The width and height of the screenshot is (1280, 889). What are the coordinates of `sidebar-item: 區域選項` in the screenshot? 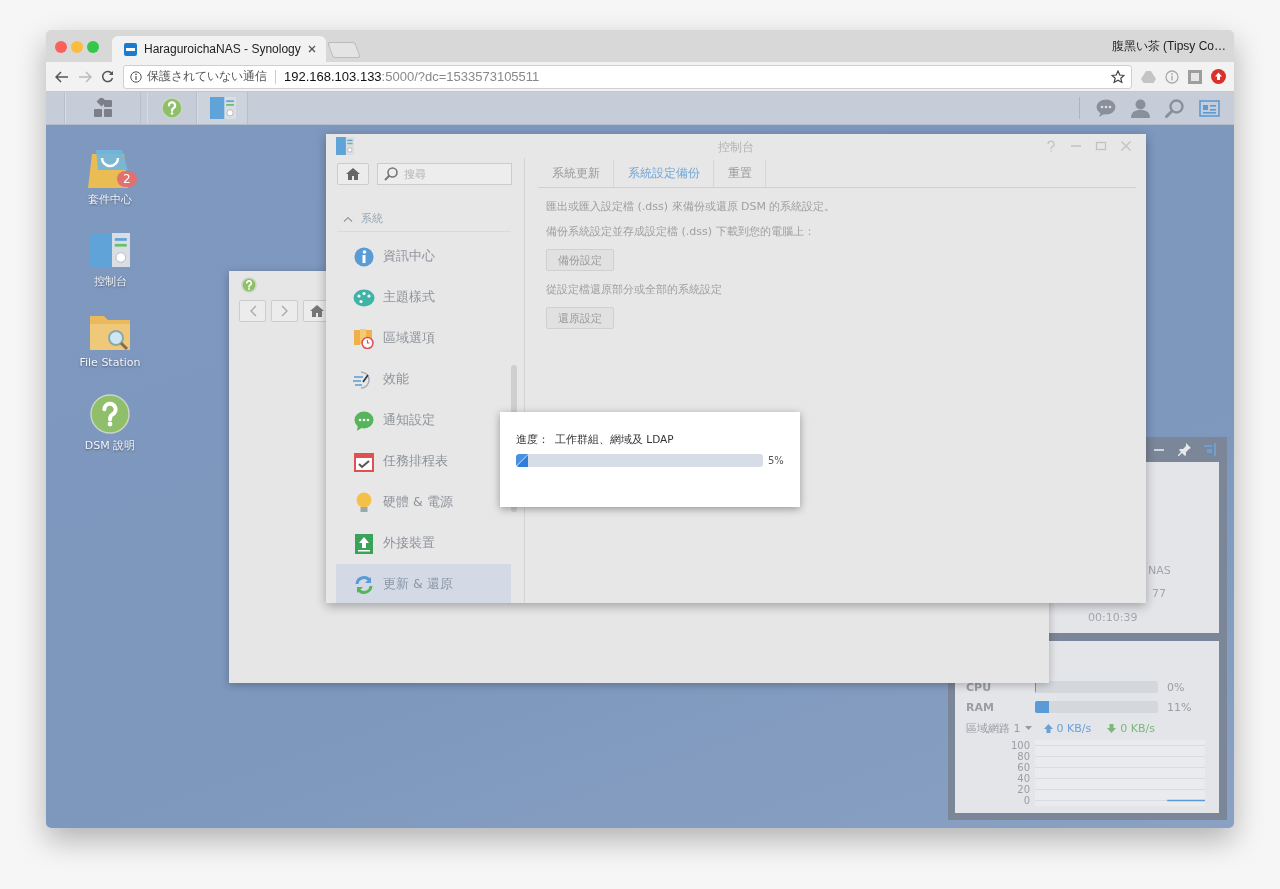 It's located at (423, 338).